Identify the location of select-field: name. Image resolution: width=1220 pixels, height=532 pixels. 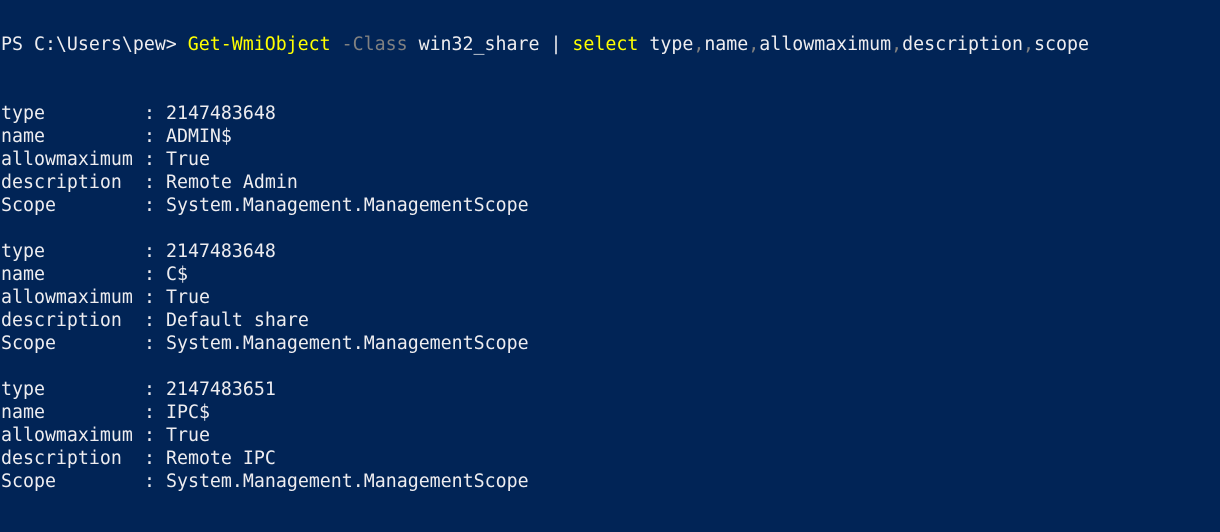
(726, 44).